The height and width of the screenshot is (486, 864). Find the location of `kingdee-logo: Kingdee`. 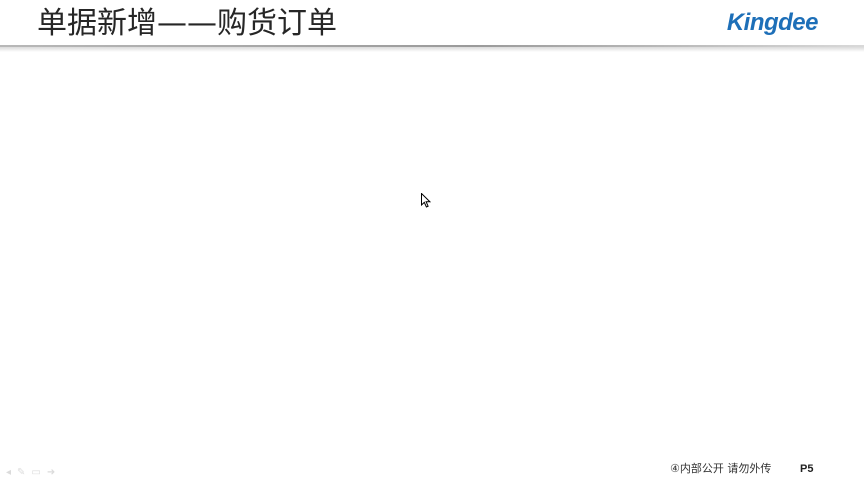

kingdee-logo: Kingdee is located at coordinates (772, 22).